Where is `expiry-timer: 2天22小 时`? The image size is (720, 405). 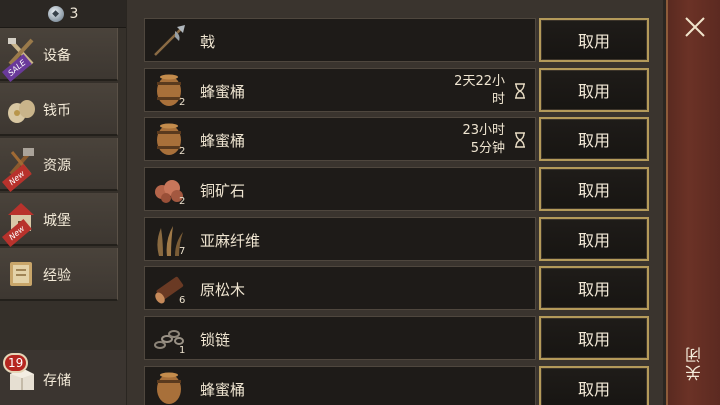 expiry-timer: 2天22小 时 is located at coordinates (465, 91).